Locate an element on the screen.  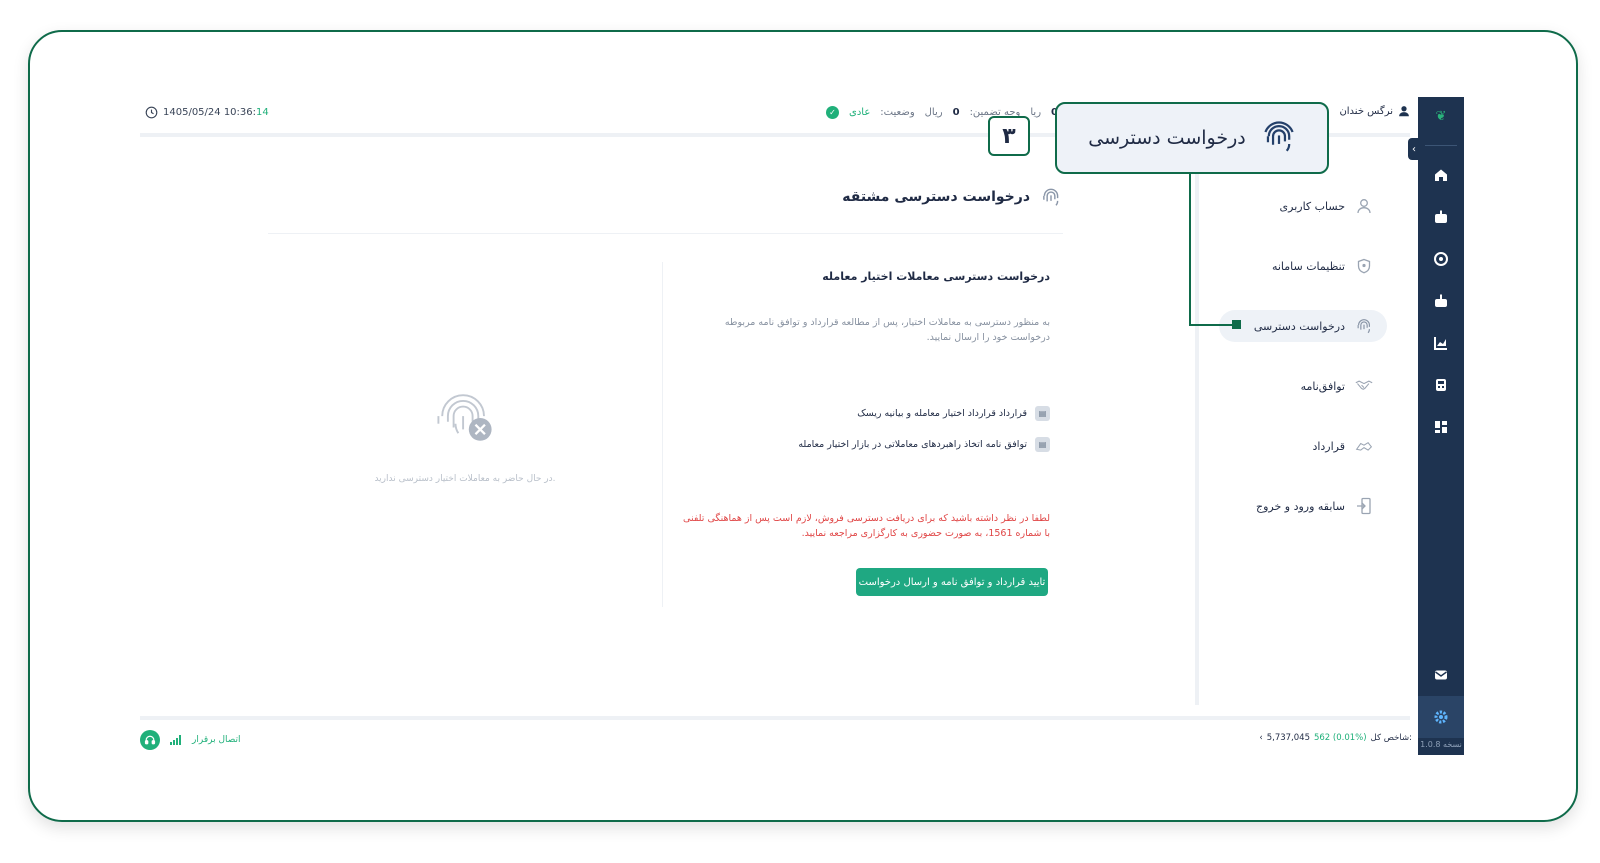
gear-icon is located at coordinates (1441, 717).